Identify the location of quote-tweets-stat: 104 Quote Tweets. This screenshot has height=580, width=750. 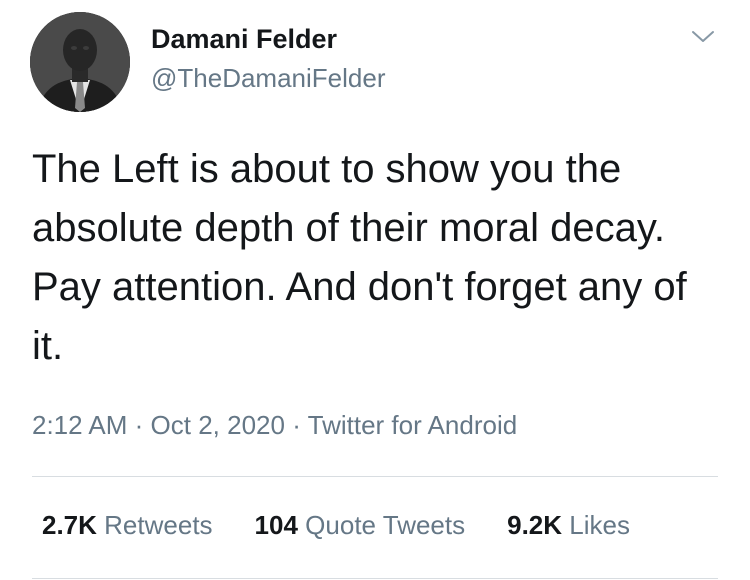
(360, 525).